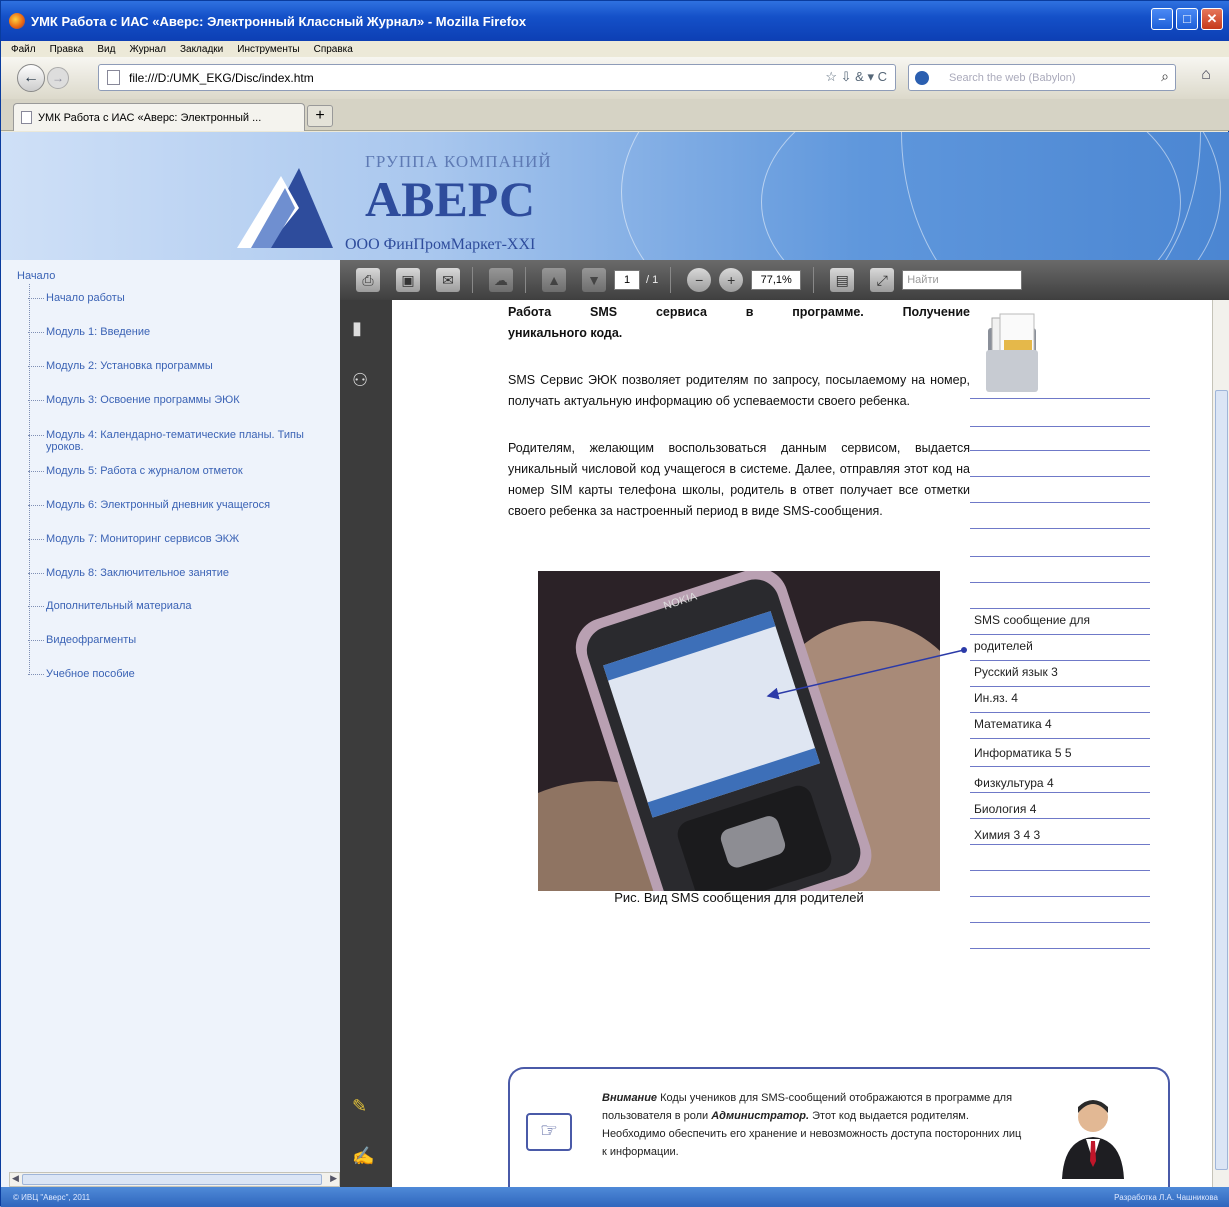 This screenshot has height=1207, width=1229. What do you see at coordinates (630, 1098) in the screenshot?
I see `note-lead: Внимание` at bounding box center [630, 1098].